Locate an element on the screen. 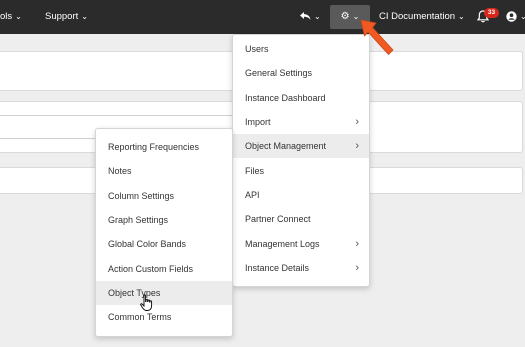  notification-count-badge: 33 is located at coordinates (491, 13).